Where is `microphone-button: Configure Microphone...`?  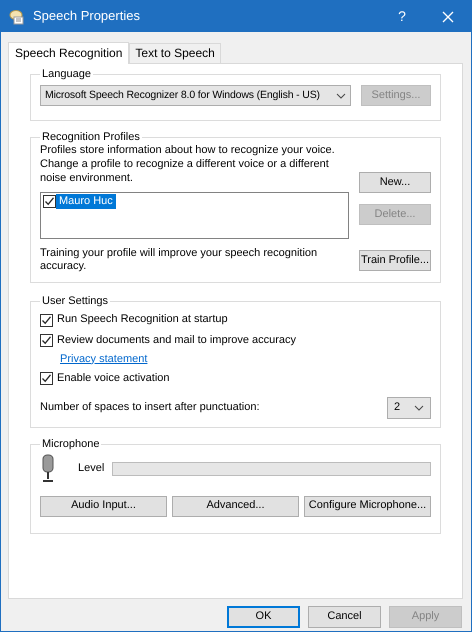
microphone-button: Configure Microphone... is located at coordinates (367, 506).